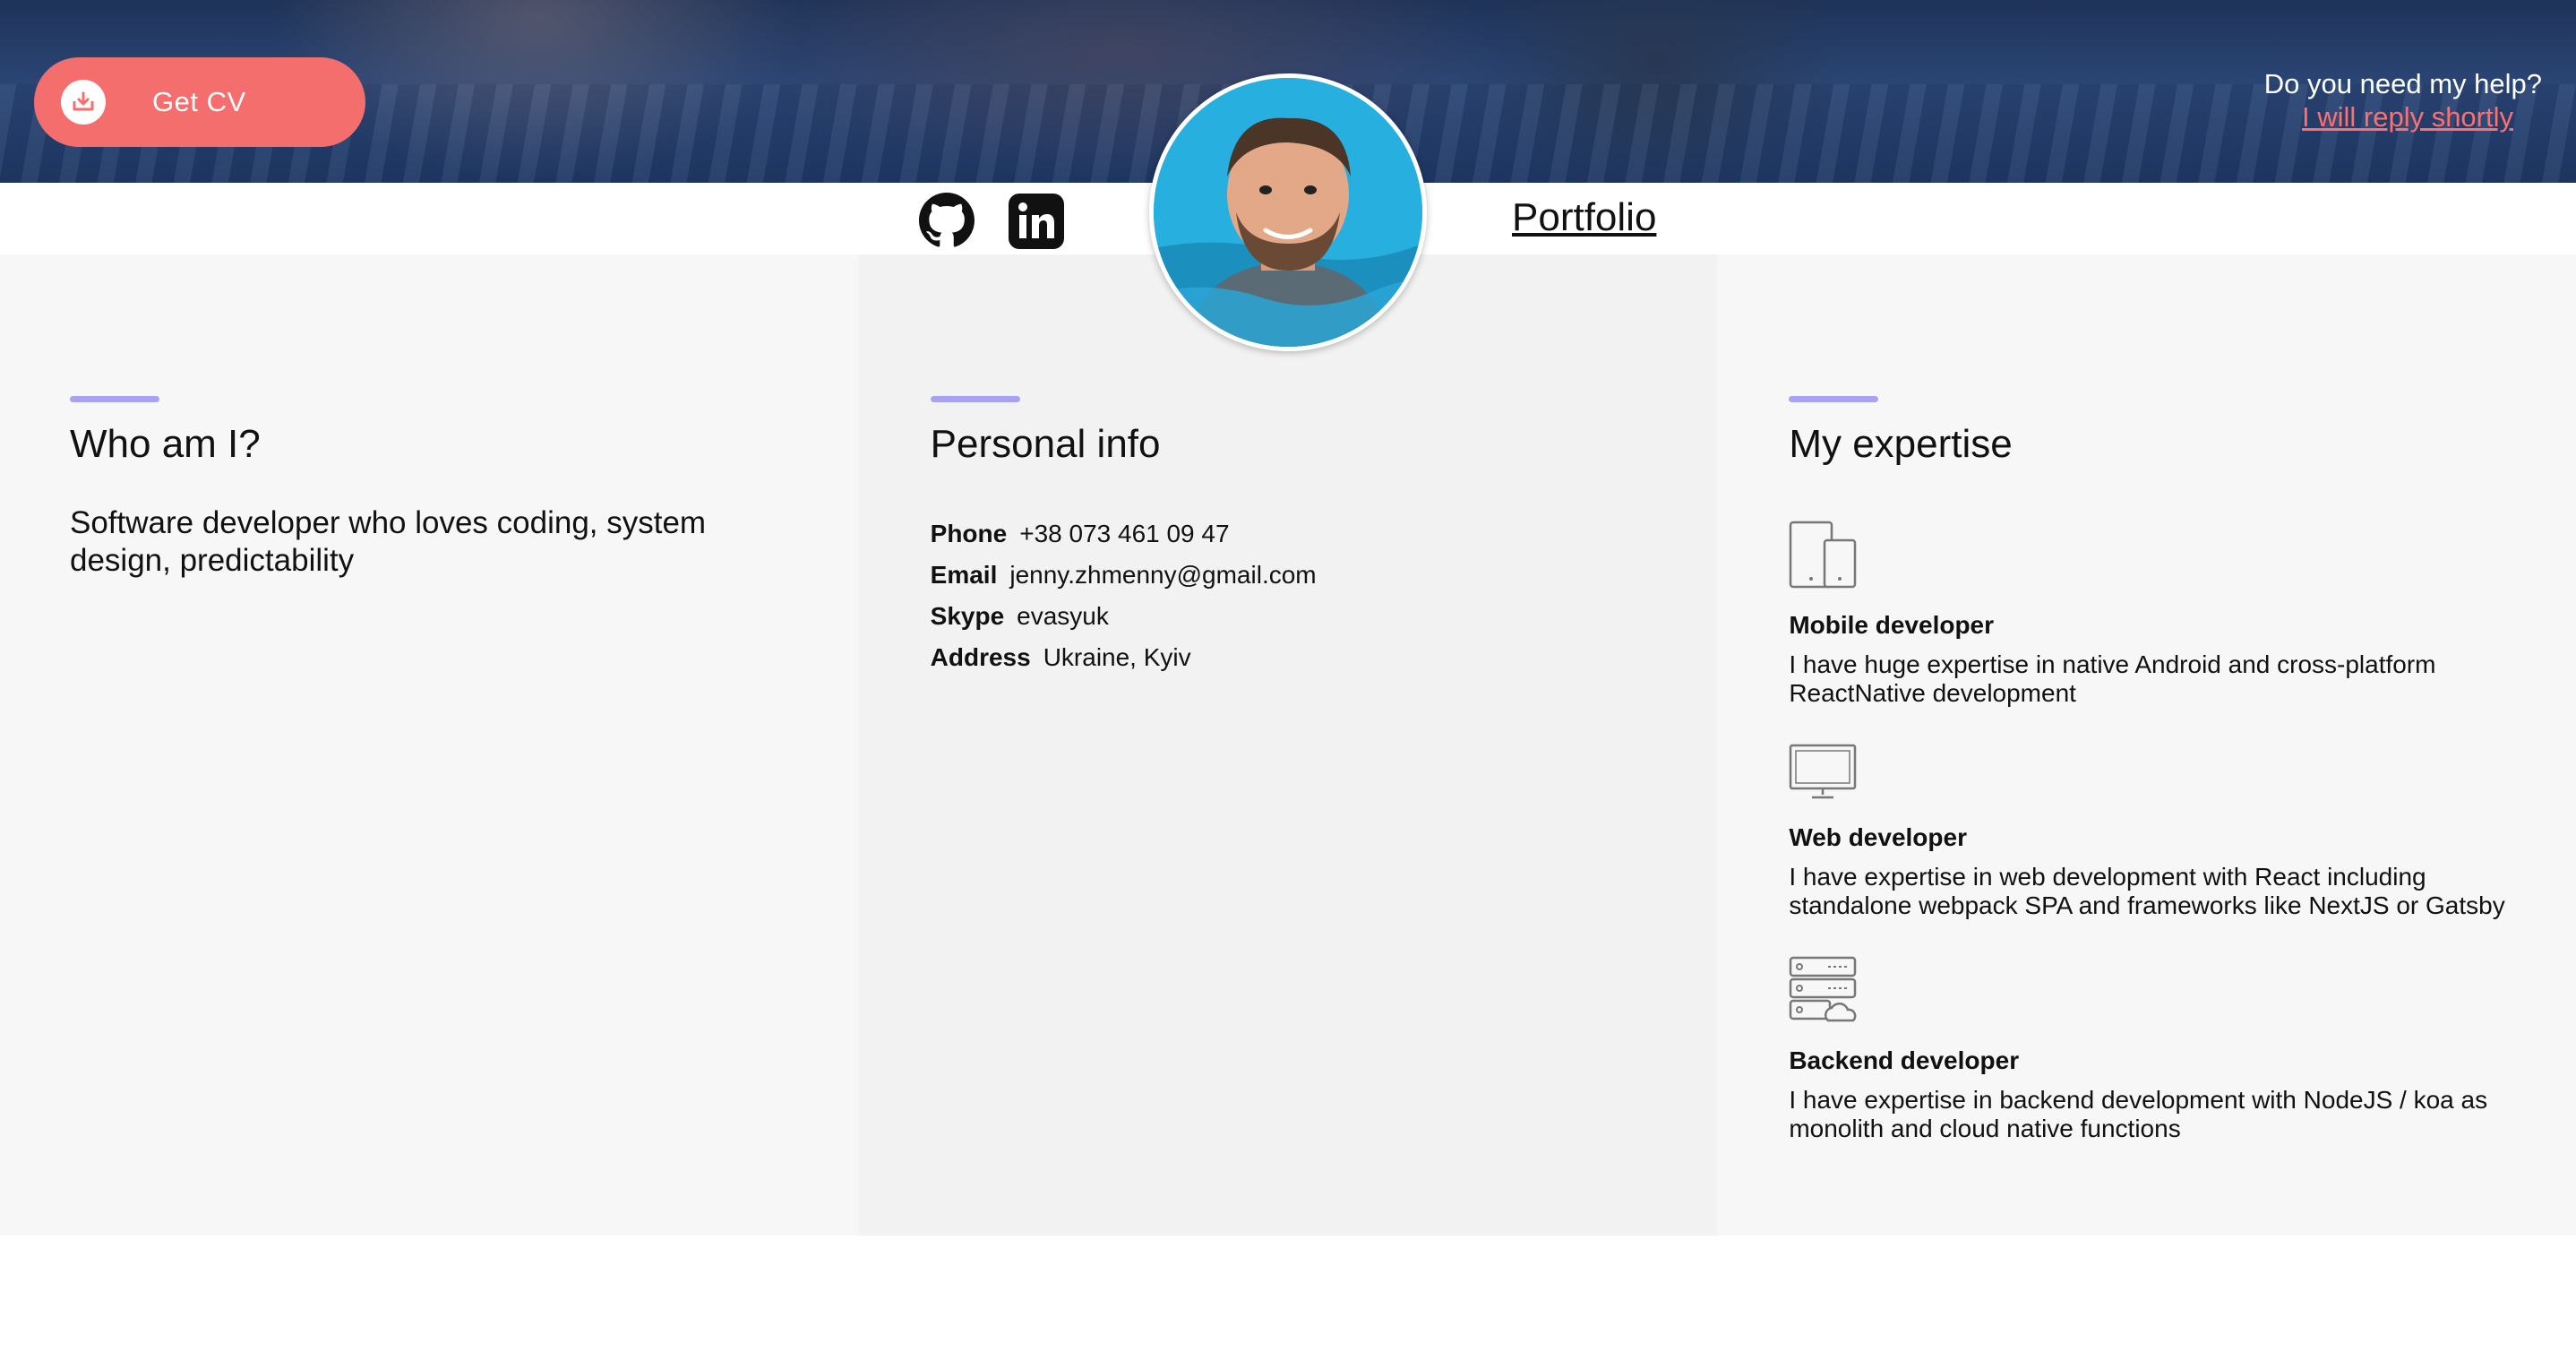 The image size is (2576, 1369). Describe the element at coordinates (165, 444) in the screenshot. I see `about-title: Who am I?` at that location.